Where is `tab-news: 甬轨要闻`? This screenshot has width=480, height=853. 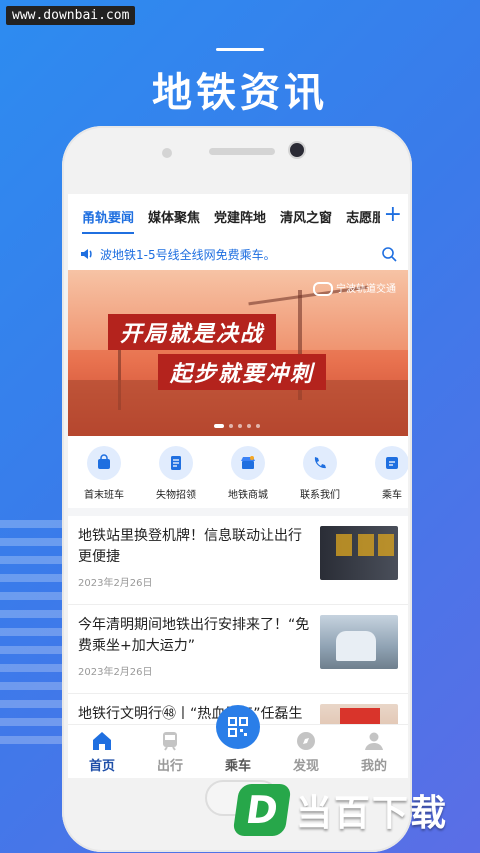
tab-news: 甬轨要闻 is located at coordinates (108, 220).